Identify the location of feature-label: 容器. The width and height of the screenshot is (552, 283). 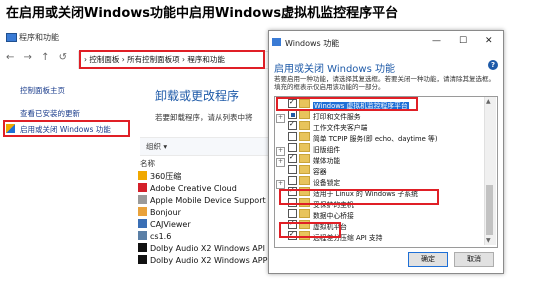
(320, 172).